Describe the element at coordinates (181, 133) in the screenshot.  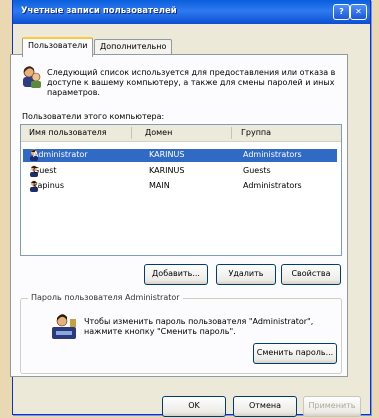
I see `list-header: Имя пользователя Домен Группа` at that location.